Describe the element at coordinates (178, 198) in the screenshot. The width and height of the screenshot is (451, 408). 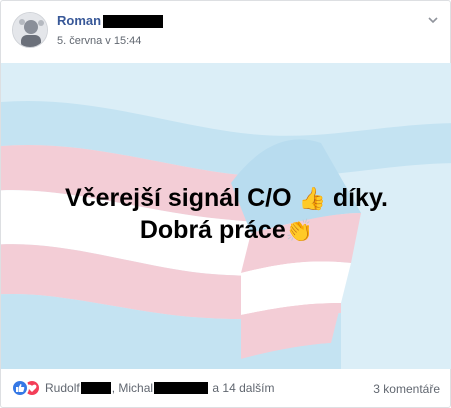
I see `caption-text-1: Včerejší signál C/O` at that location.